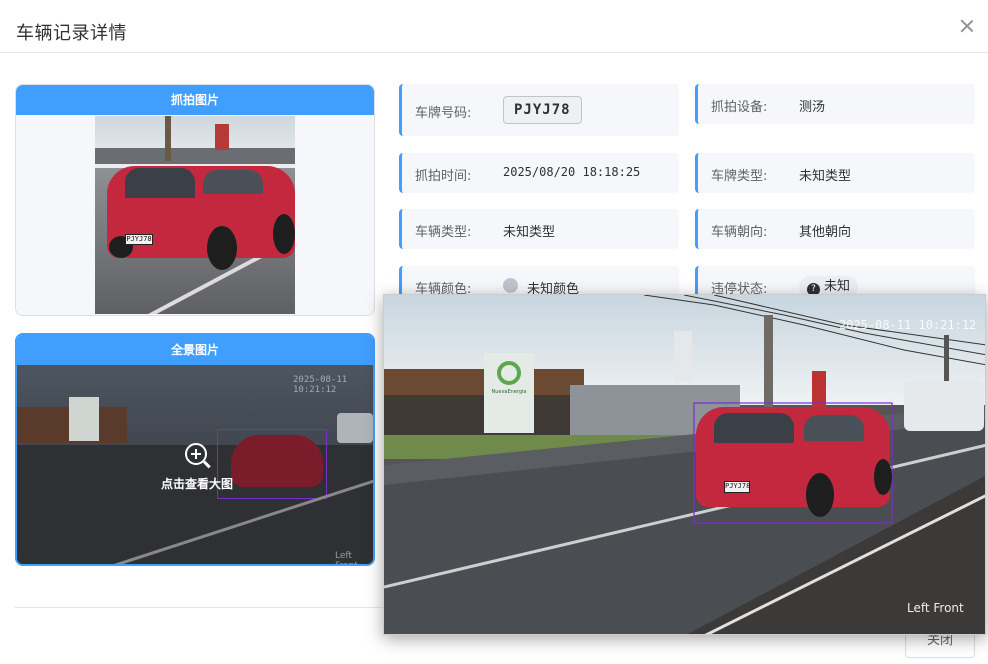  I want to click on info-plate: 车牌号码: PJYJ78, so click(539, 110).